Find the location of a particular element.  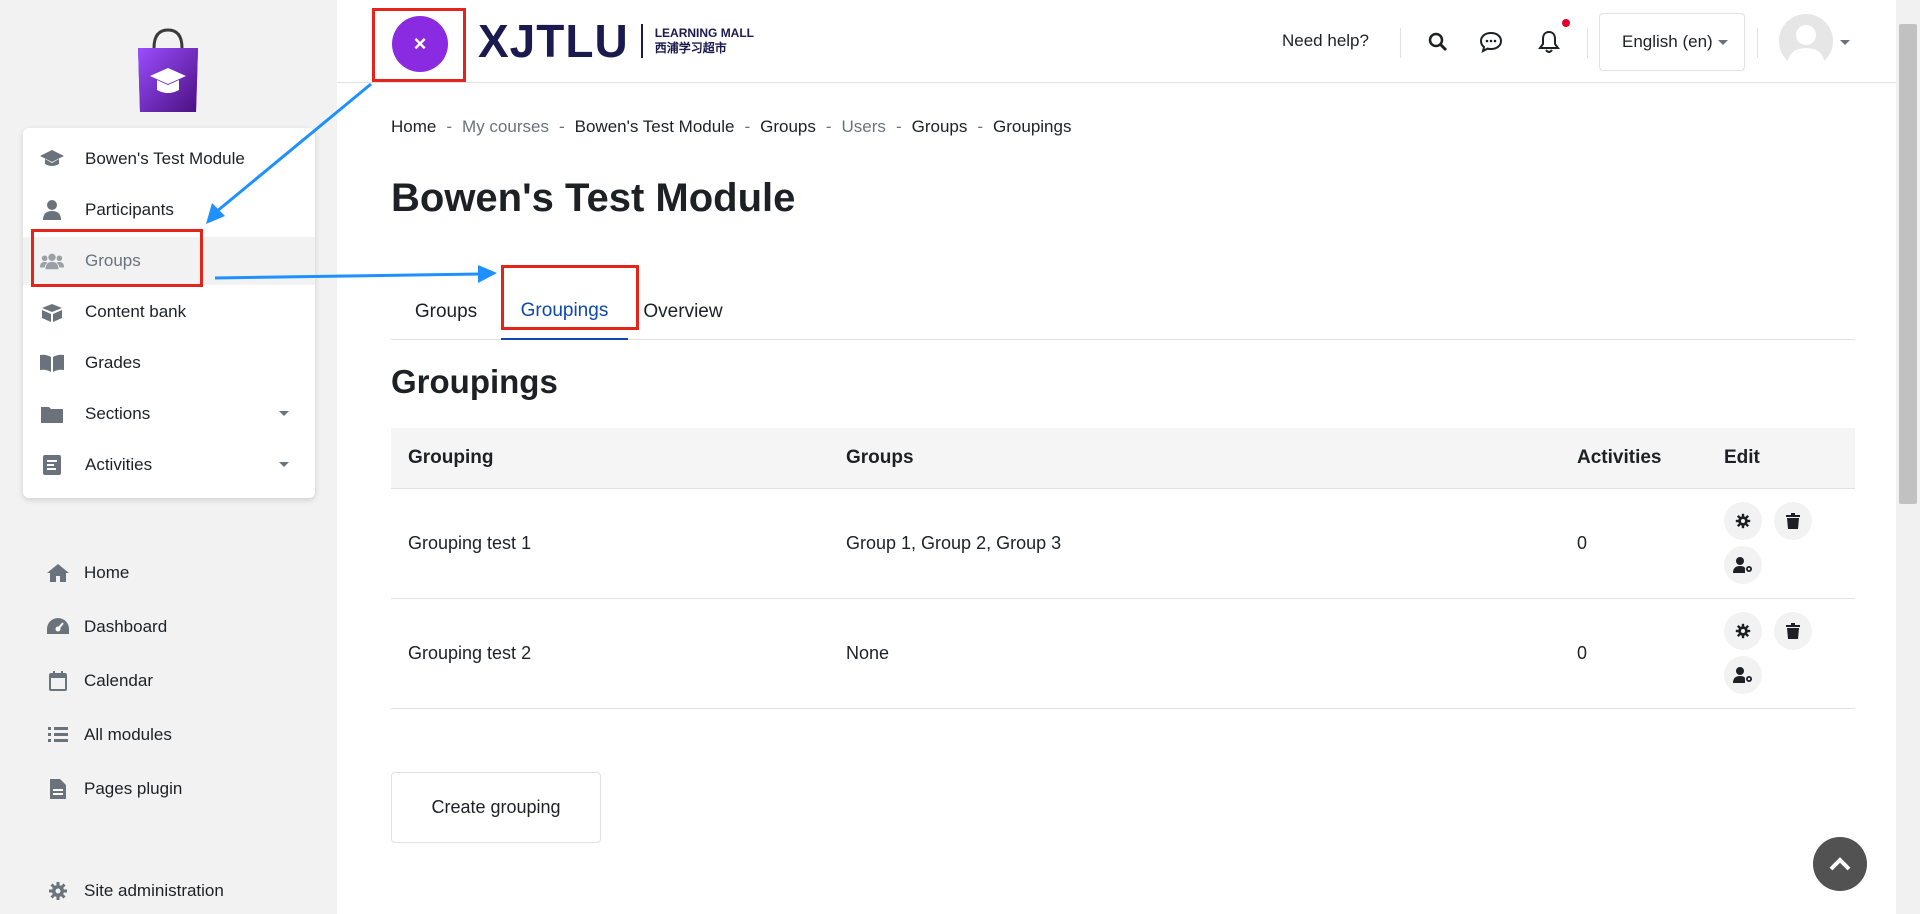

graduation-cap-icon is located at coordinates (52, 159).